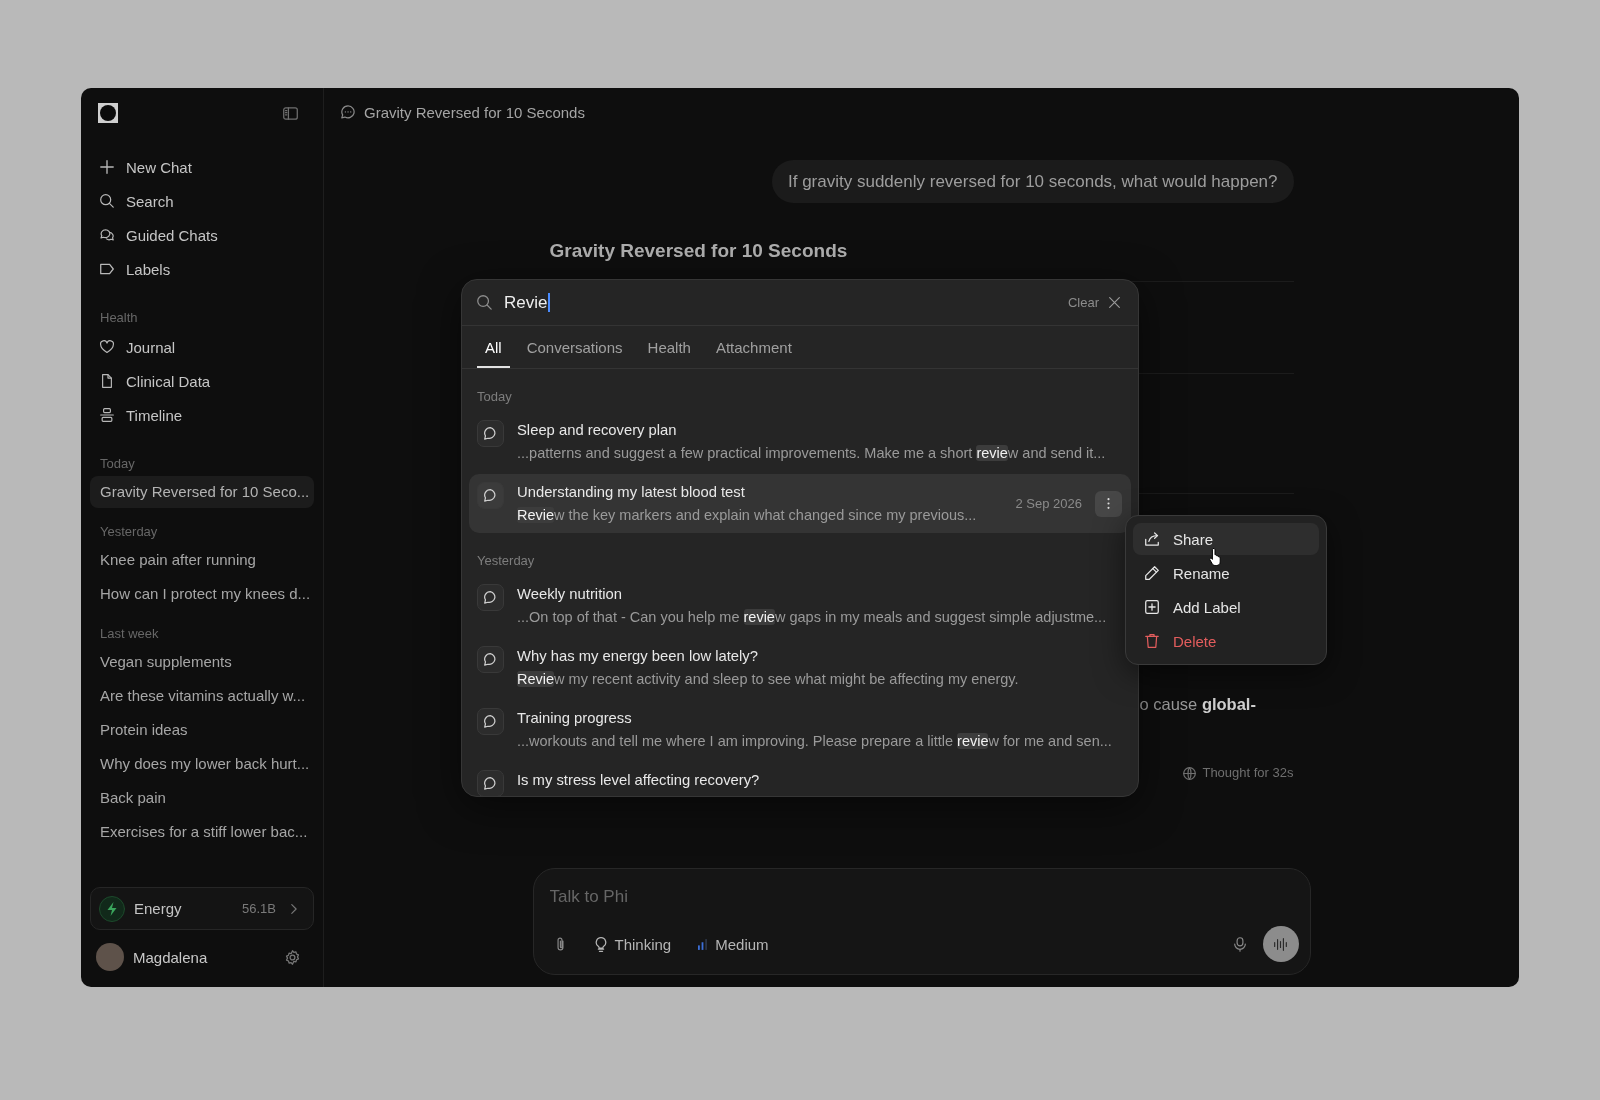  I want to click on filter-tab: Conversations, so click(574, 347).